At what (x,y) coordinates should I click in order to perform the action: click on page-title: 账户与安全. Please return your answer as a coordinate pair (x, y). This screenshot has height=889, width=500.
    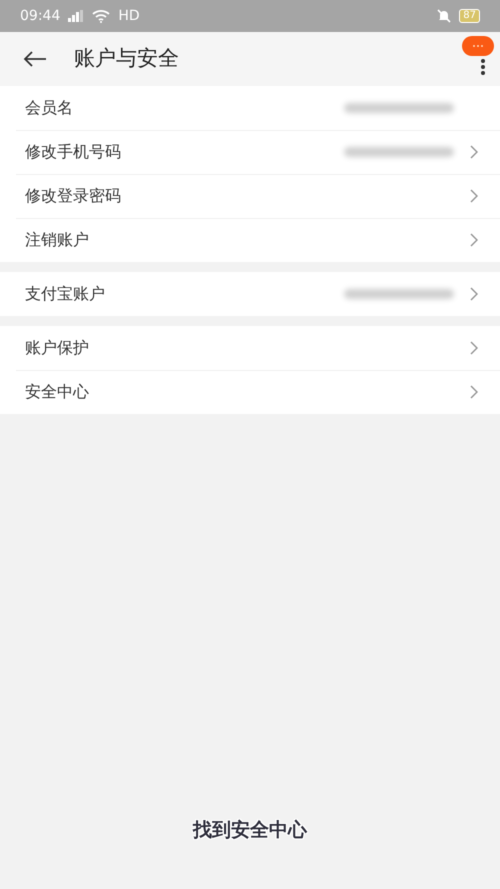
    Looking at the image, I should click on (126, 58).